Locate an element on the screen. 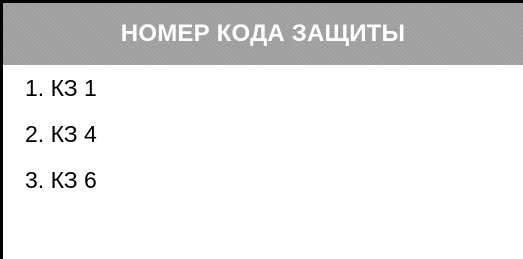 Image resolution: width=523 pixels, height=259 pixels. list-item: 3. КЗ 6 is located at coordinates (61, 180).